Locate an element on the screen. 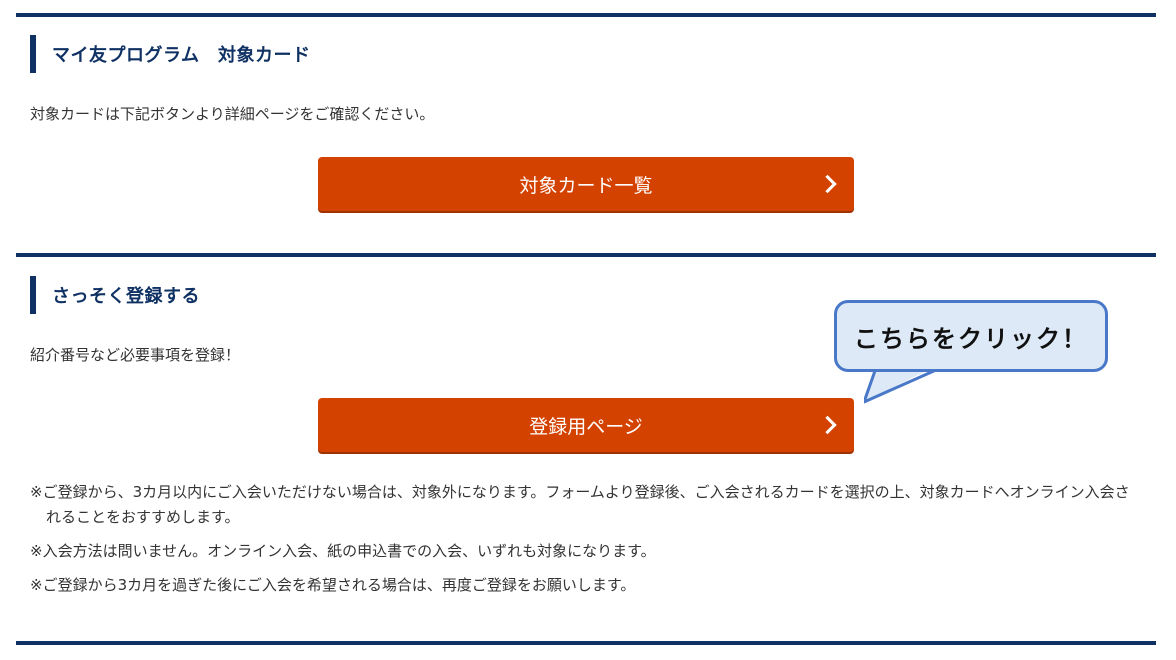 The image size is (1176, 660). section-heading-target-cards: マイ友プログラム 対象カード is located at coordinates (170, 54).